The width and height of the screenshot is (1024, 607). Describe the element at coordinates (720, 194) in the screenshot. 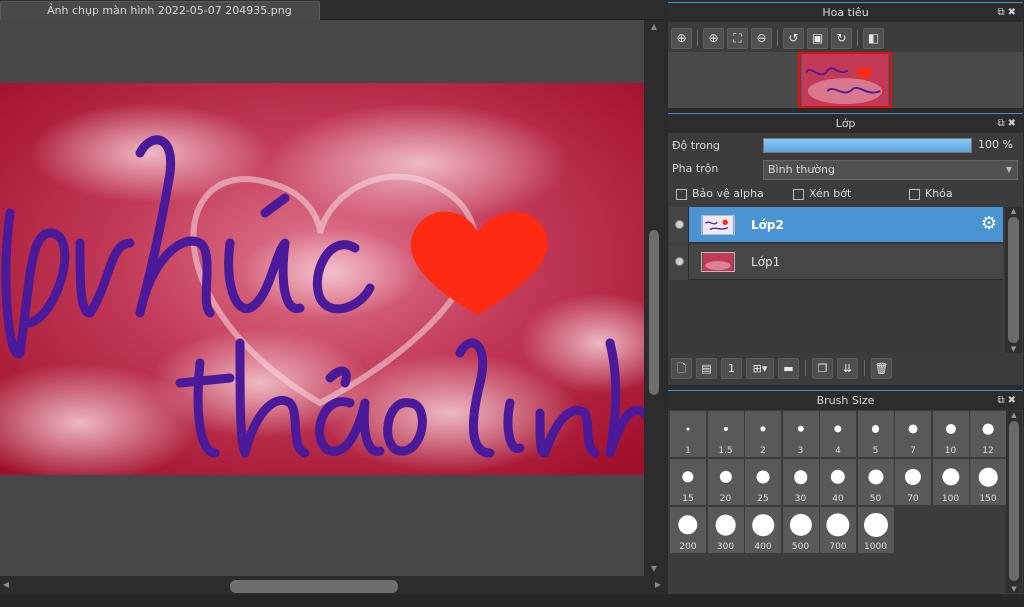

I see `protect-alpha-checkbox: Bảo vệ alpha` at that location.